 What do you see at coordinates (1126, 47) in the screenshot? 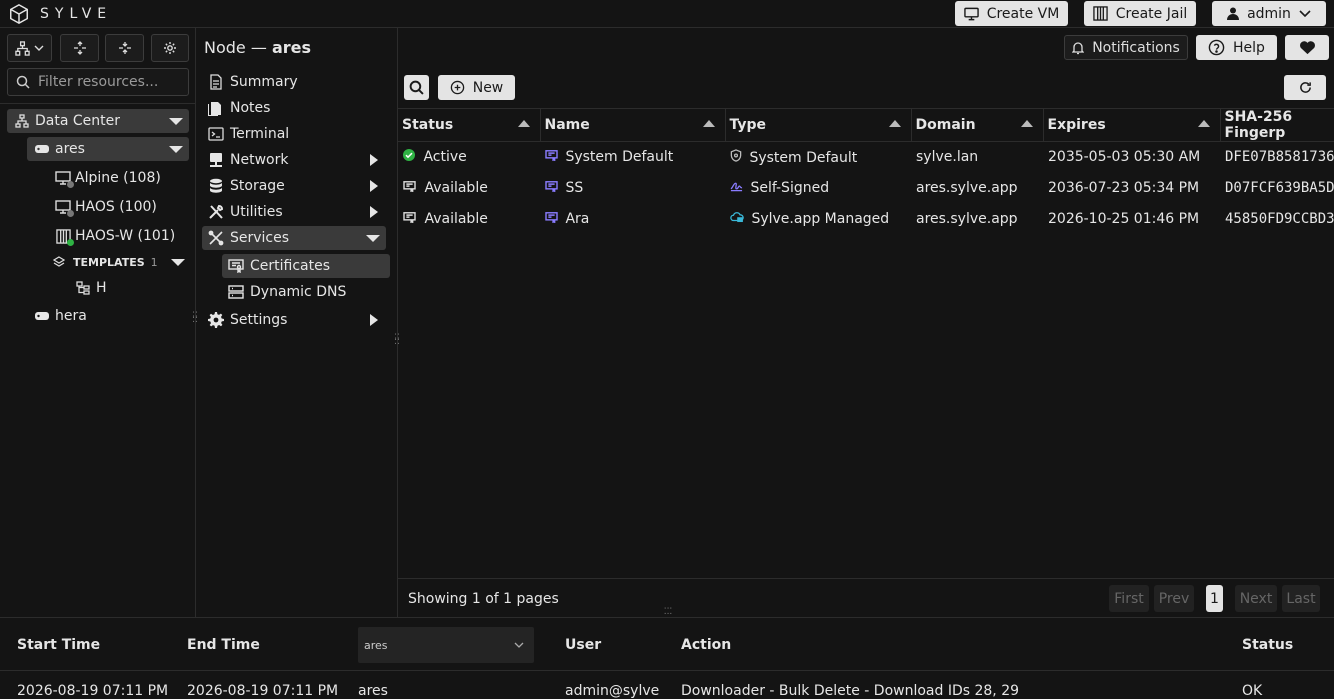
I see `notifications-button: Notifications` at bounding box center [1126, 47].